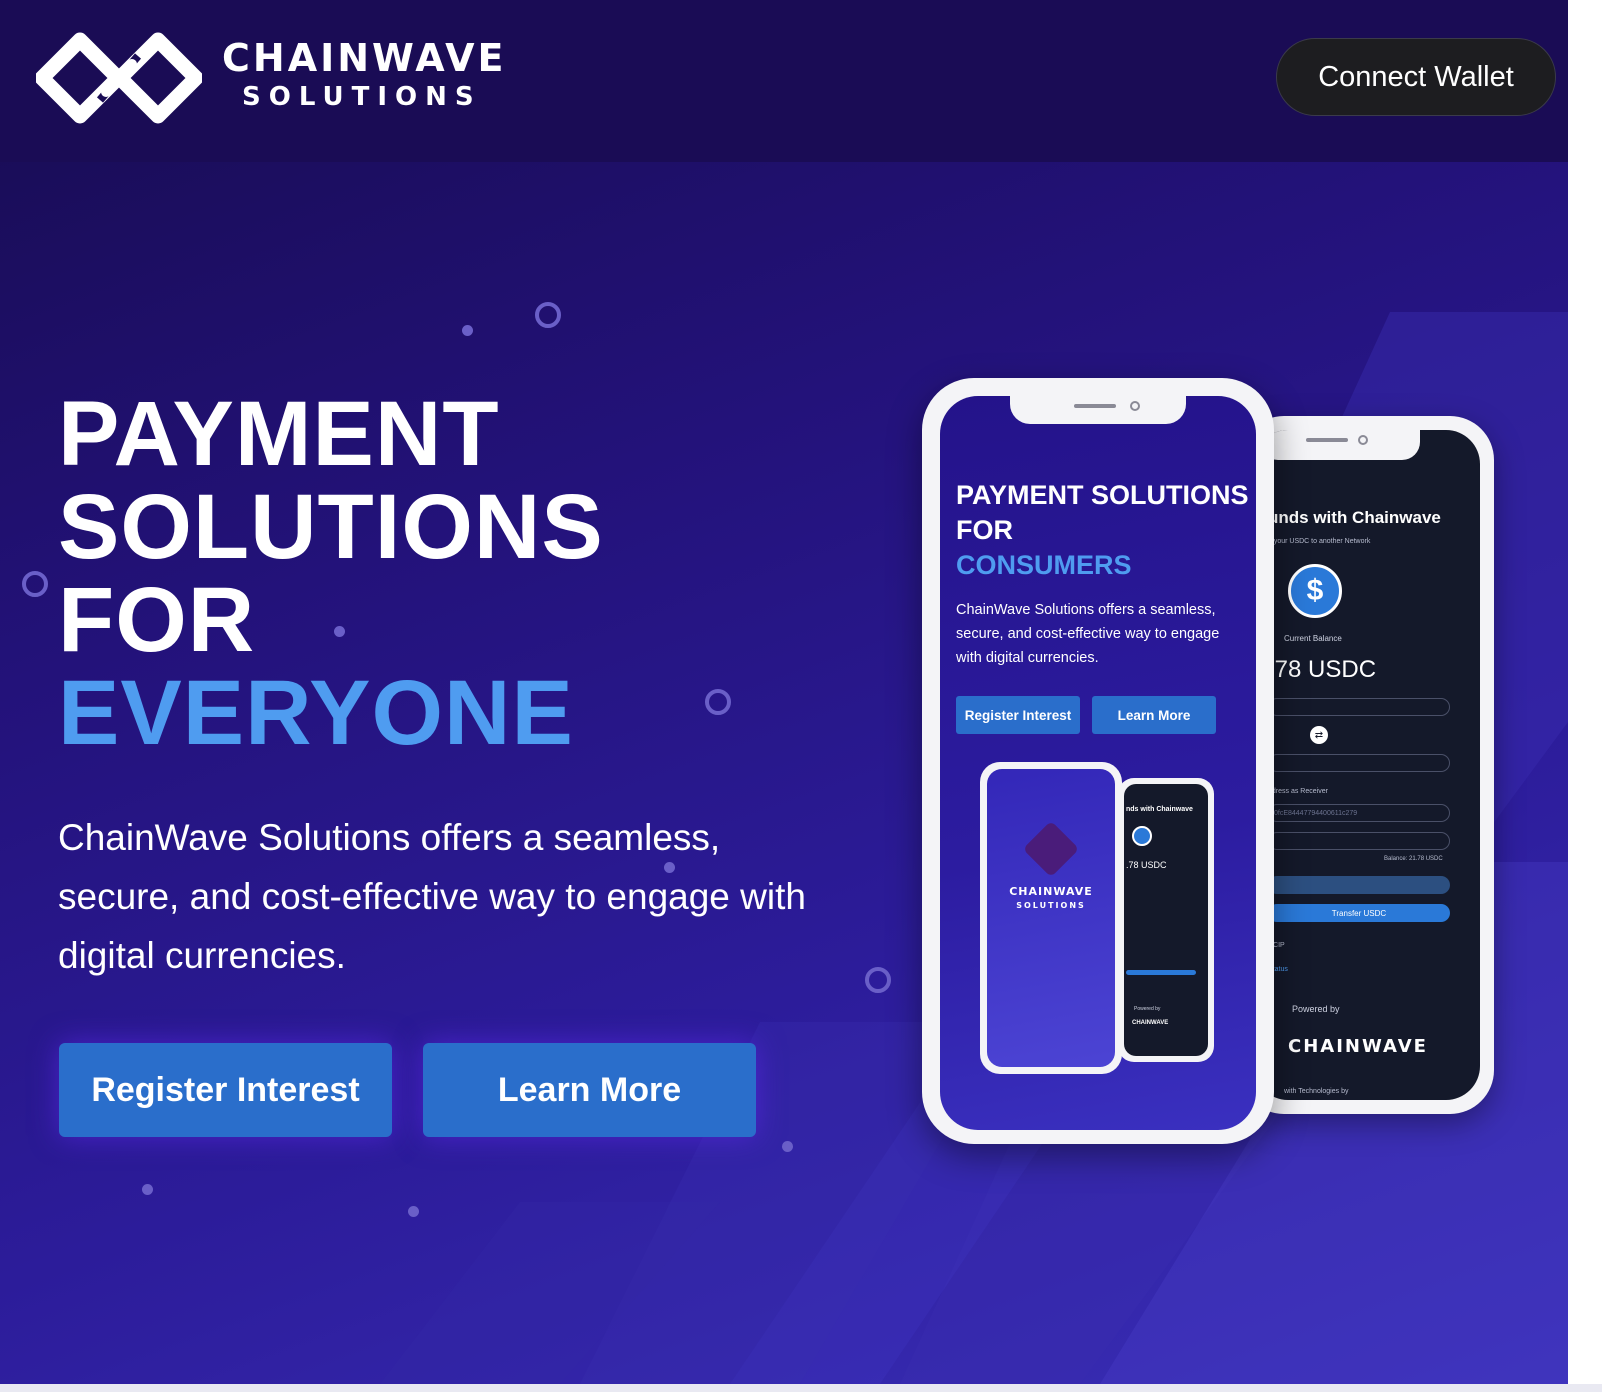  I want to click on logo-title: CHAINWAVE, so click(364, 58).